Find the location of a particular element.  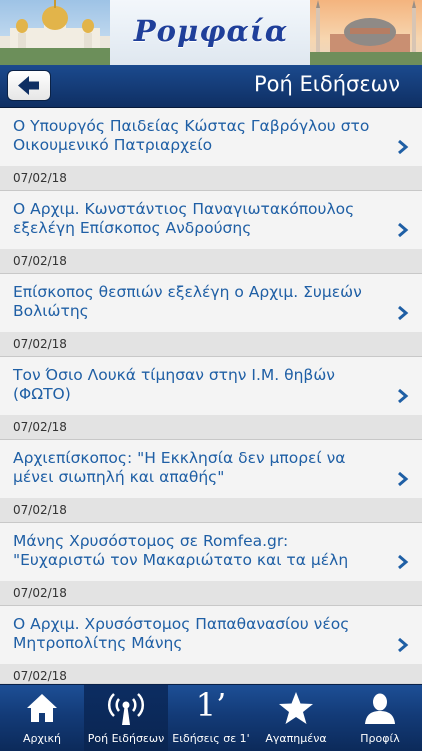

tab-label: Αρχική is located at coordinates (42, 738).